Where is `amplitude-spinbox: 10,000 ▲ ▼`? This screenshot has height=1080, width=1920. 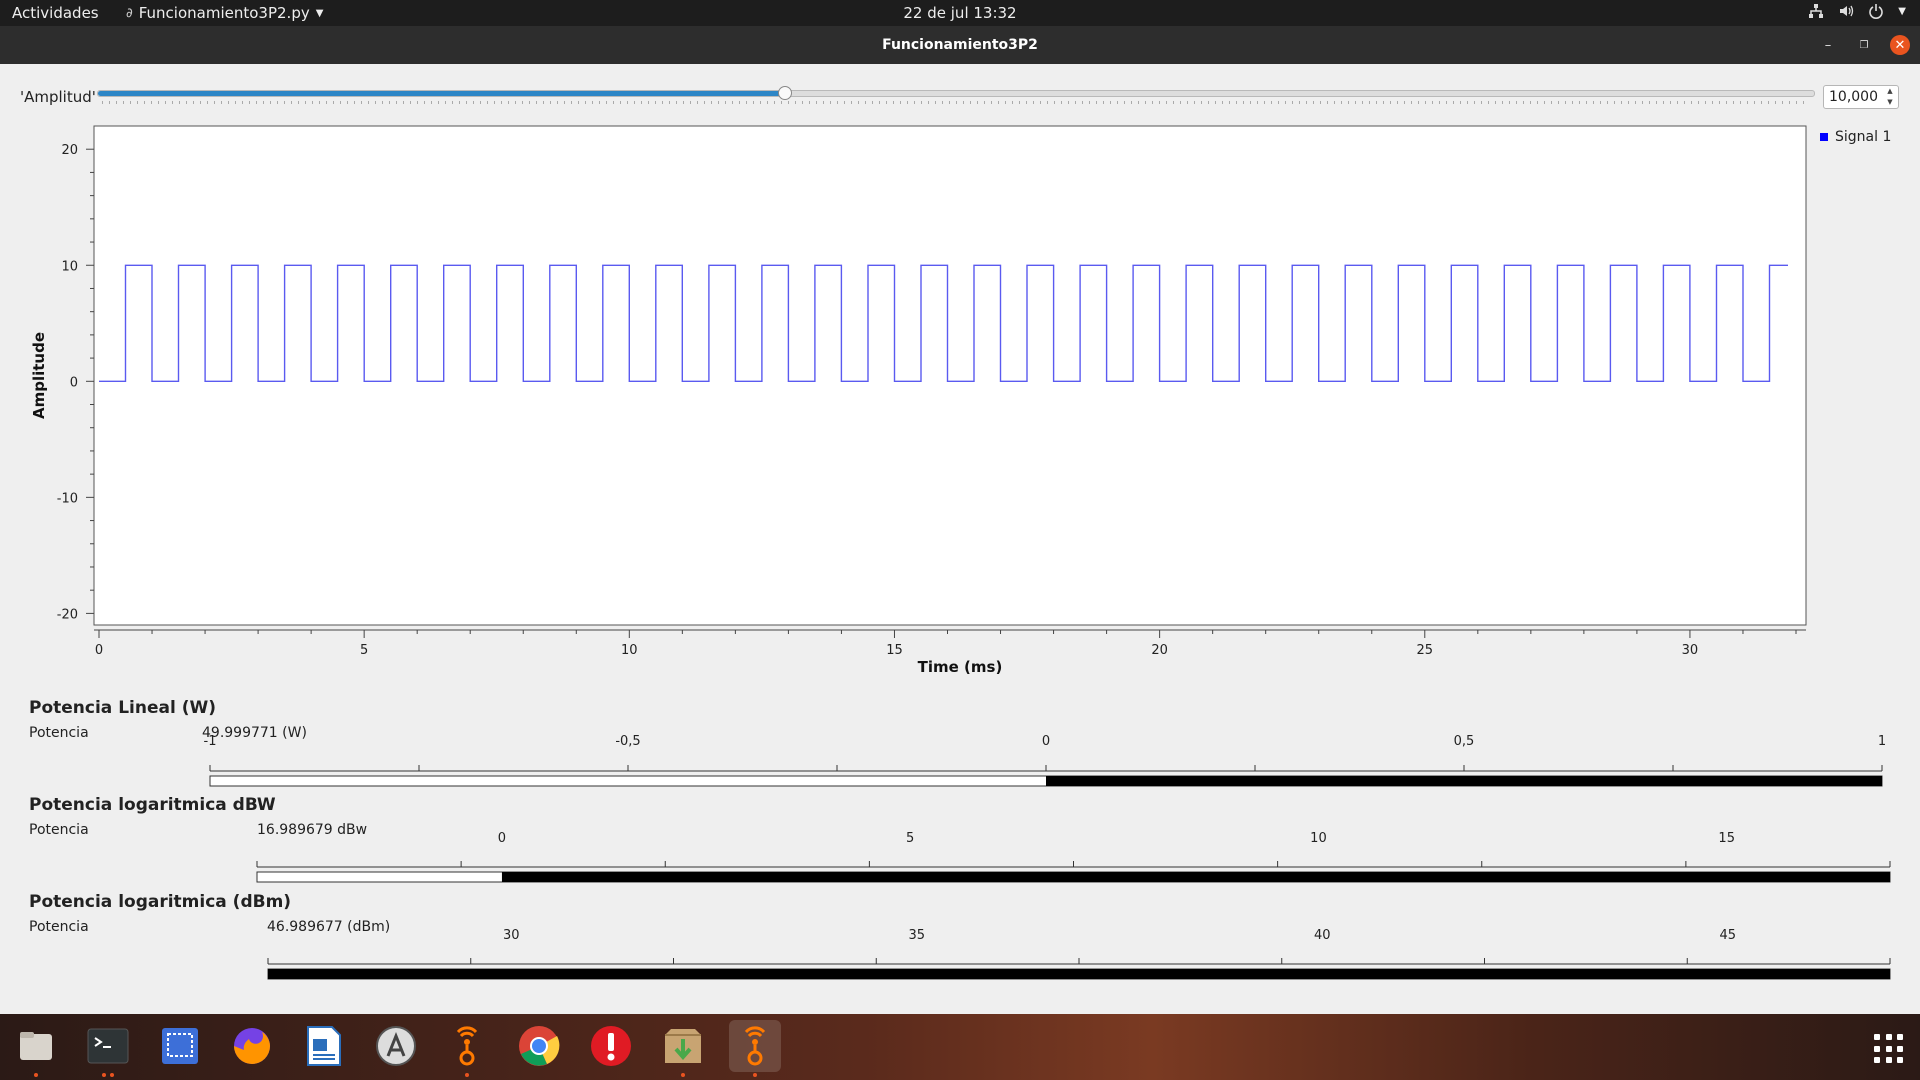
amplitude-spinbox: 10,000 ▲ ▼ is located at coordinates (1861, 97).